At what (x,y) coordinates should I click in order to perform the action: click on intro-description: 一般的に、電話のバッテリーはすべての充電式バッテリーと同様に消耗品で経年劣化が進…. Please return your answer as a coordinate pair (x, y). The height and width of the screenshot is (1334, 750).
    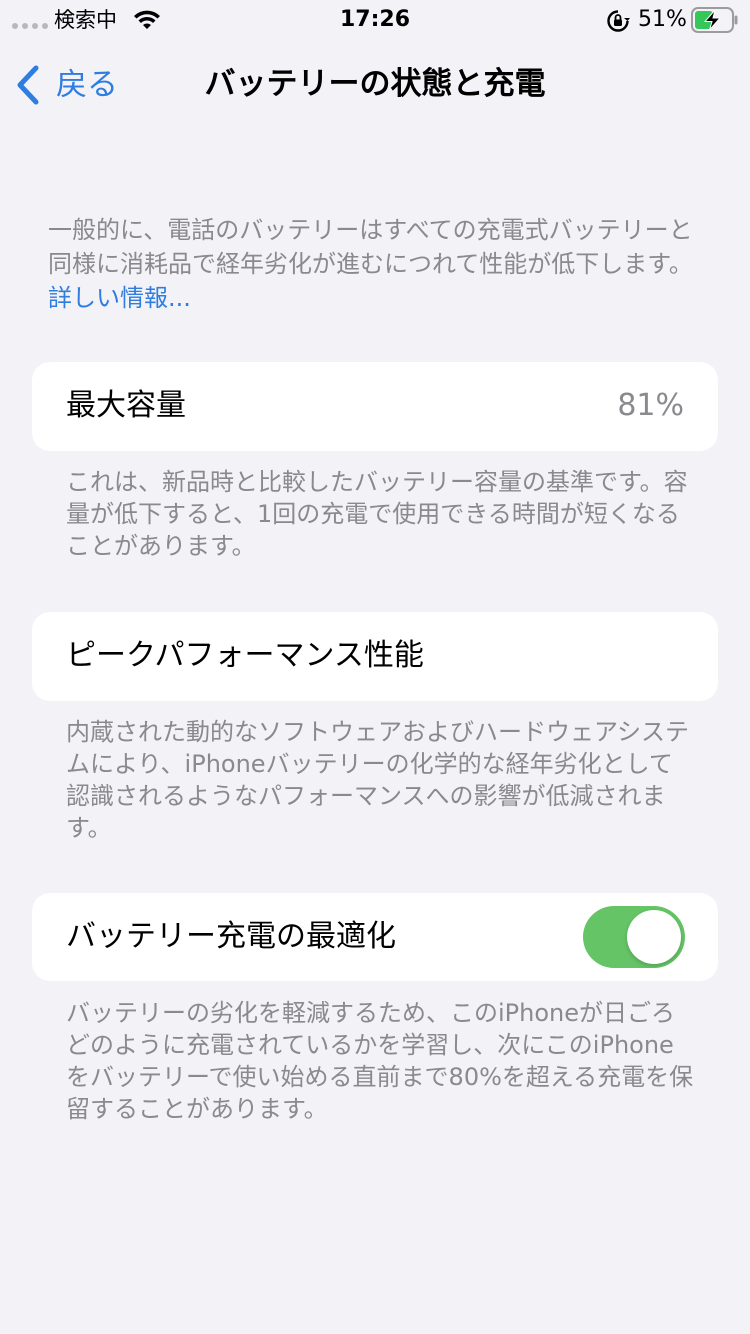
    Looking at the image, I should click on (378, 264).